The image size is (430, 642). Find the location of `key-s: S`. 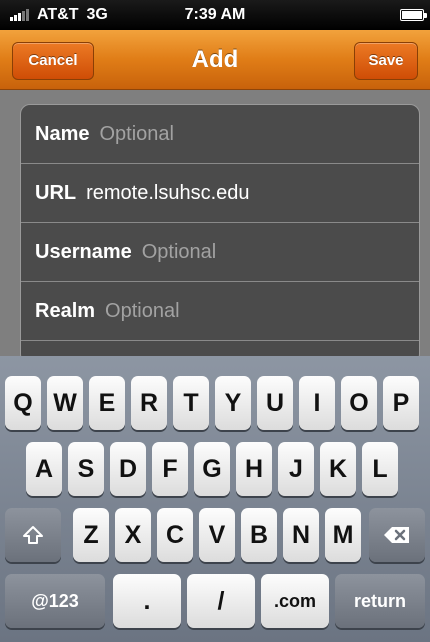

key-s: S is located at coordinates (86, 469).